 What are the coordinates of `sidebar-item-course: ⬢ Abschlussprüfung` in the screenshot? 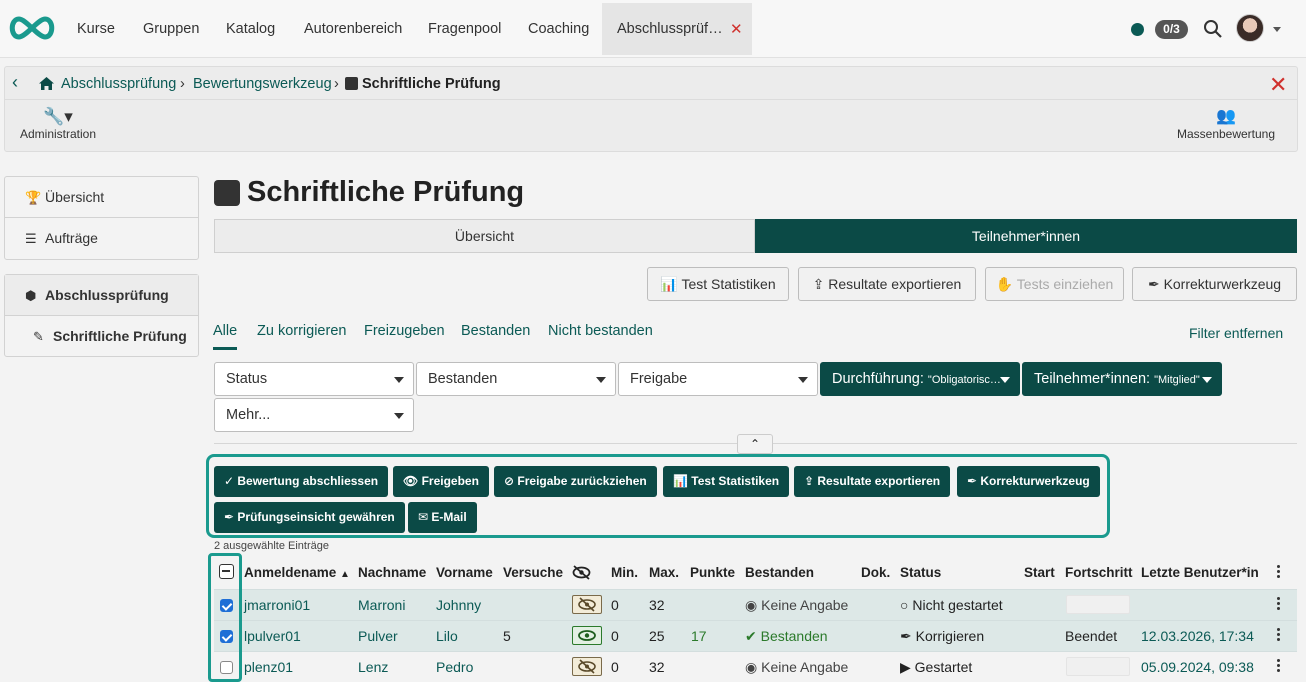 It's located at (101, 295).